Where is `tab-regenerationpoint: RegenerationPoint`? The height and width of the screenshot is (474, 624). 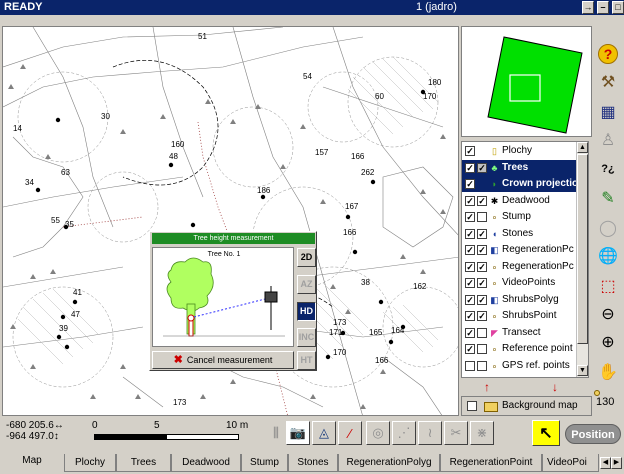
tab-regenerationpoint: RegenerationPoint is located at coordinates (491, 463).